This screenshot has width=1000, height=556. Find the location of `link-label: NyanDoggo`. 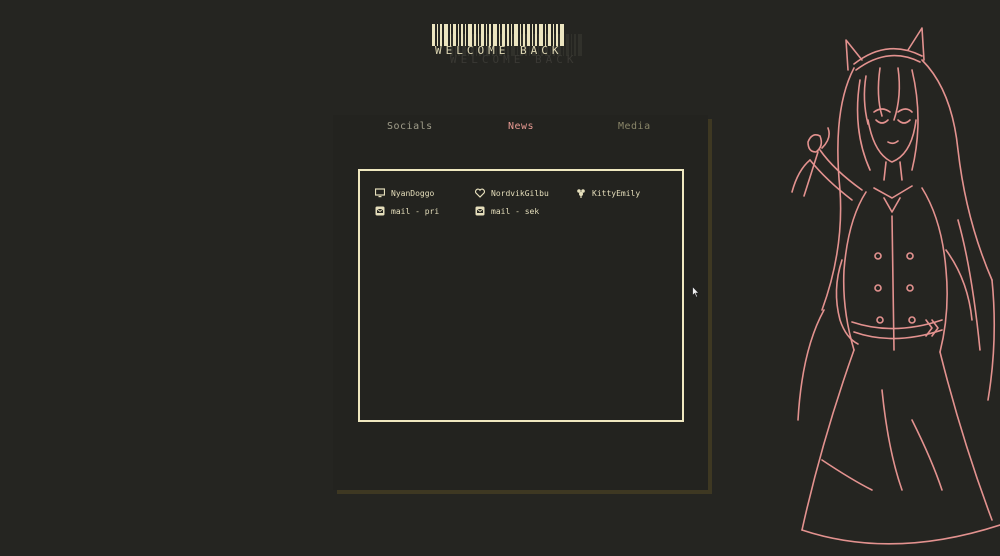

link-label: NyanDoggo is located at coordinates (413, 193).